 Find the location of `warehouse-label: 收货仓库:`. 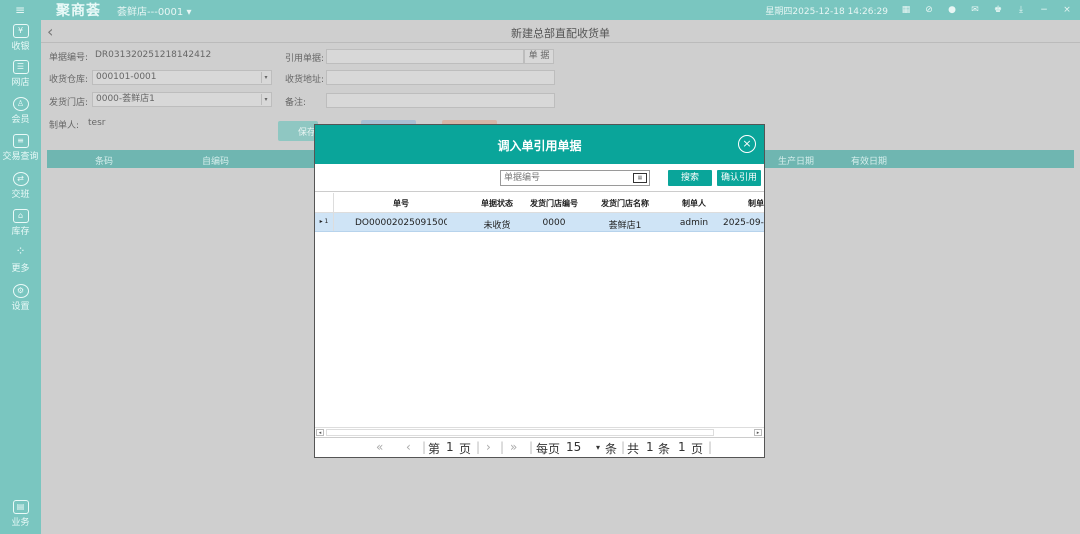

warehouse-label: 收货仓库: is located at coordinates (69, 80).